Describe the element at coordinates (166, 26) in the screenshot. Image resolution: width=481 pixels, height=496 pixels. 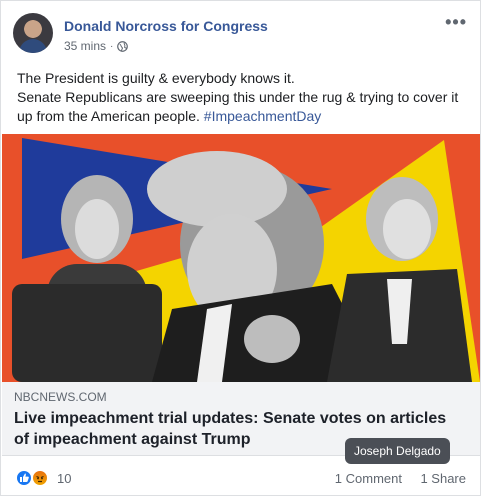
I see `page-name-link: Donald Norcross for Congress` at that location.